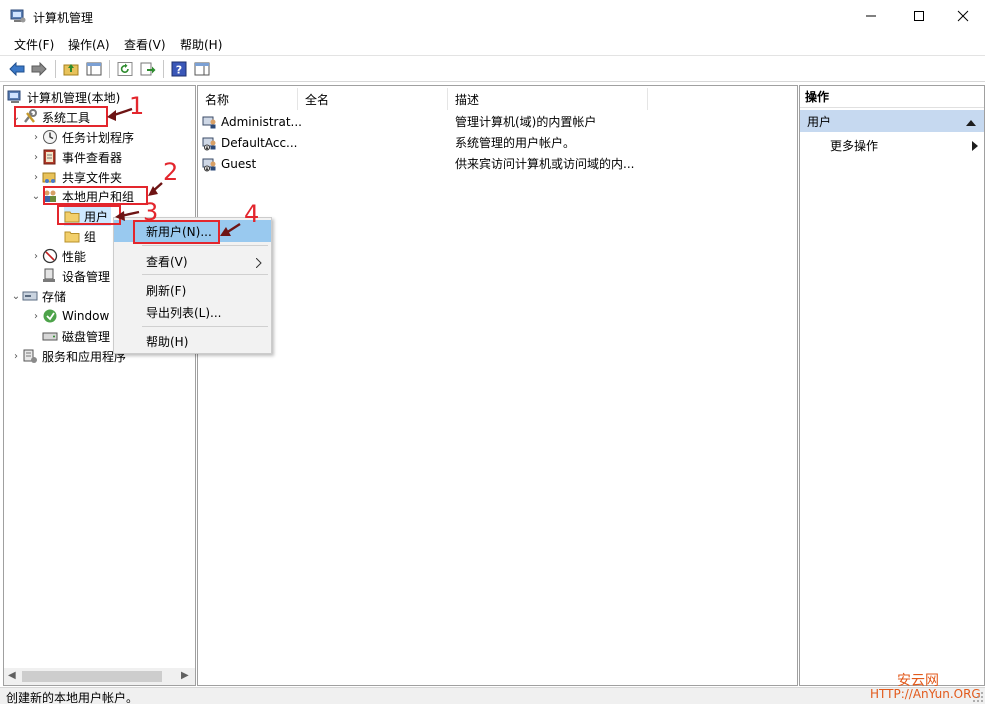 This screenshot has height=706, width=985. I want to click on menu-help-item: 帮助(H), so click(192, 341).